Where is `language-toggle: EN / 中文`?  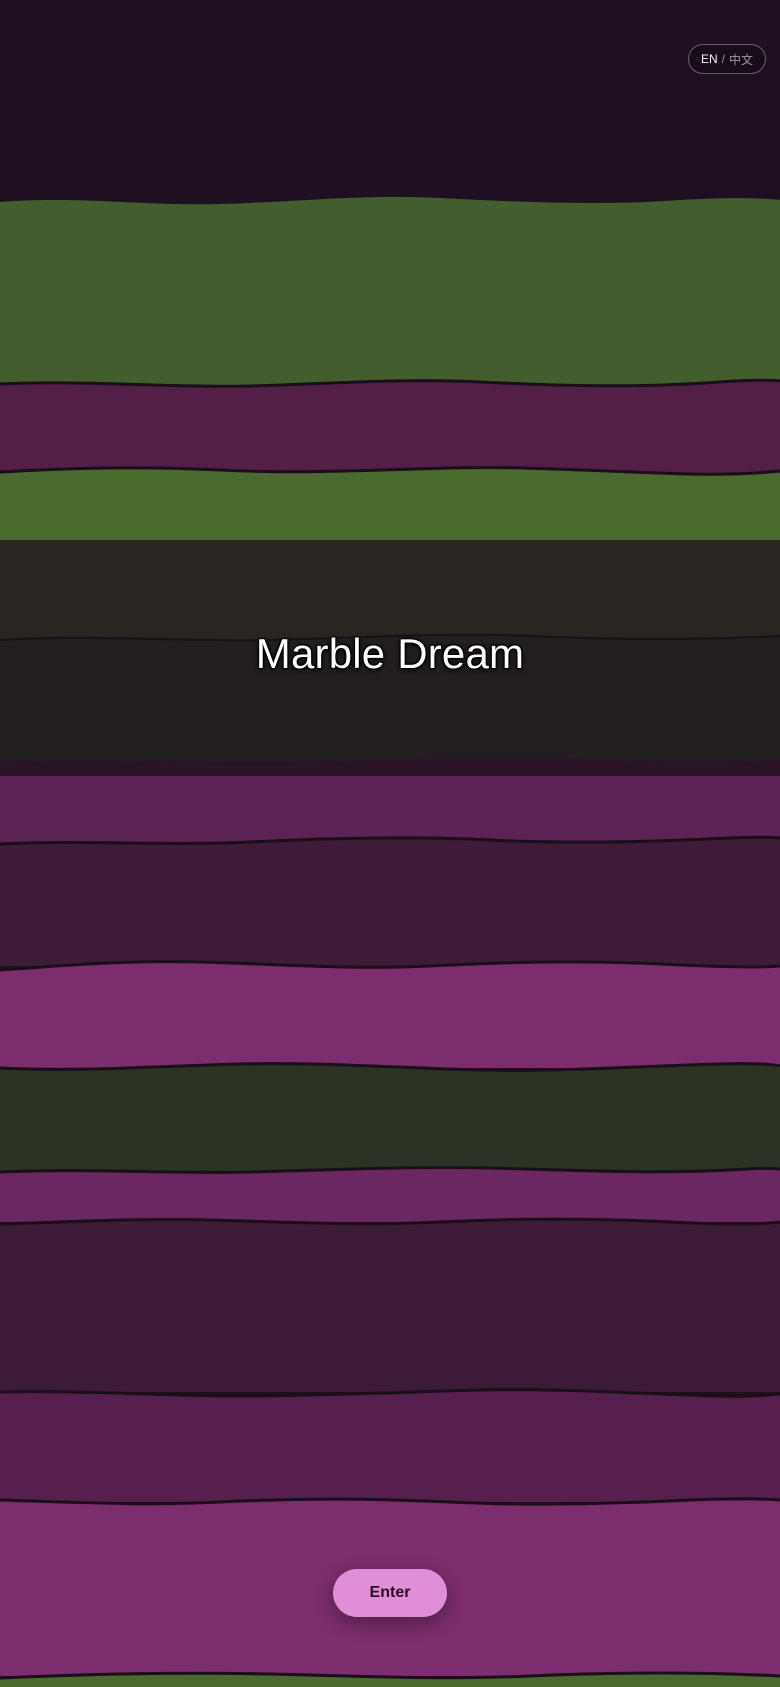
language-toggle: EN / 中文 is located at coordinates (726, 59).